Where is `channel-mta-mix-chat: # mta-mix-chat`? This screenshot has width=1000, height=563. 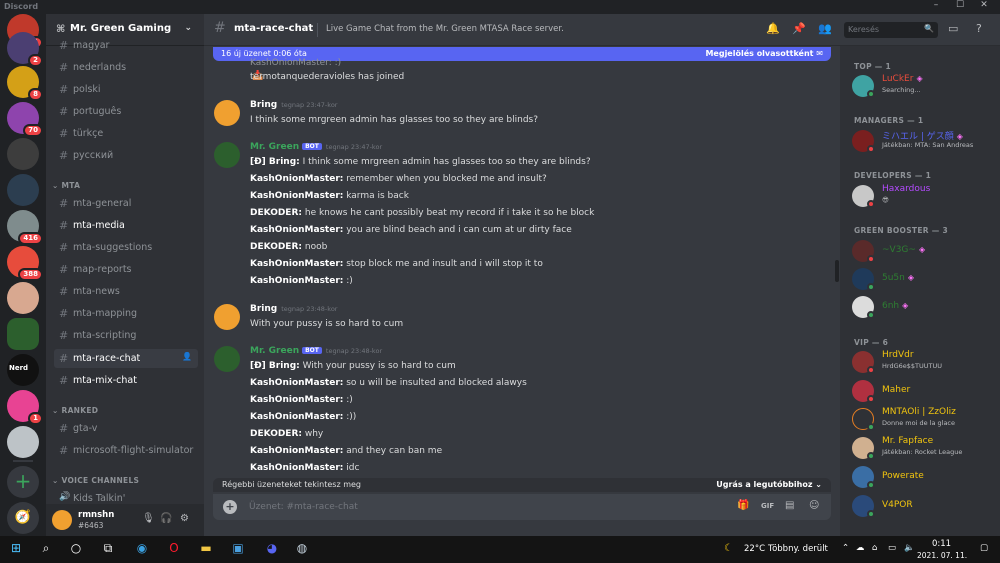 channel-mta-mix-chat: # mta-mix-chat is located at coordinates (126, 380).